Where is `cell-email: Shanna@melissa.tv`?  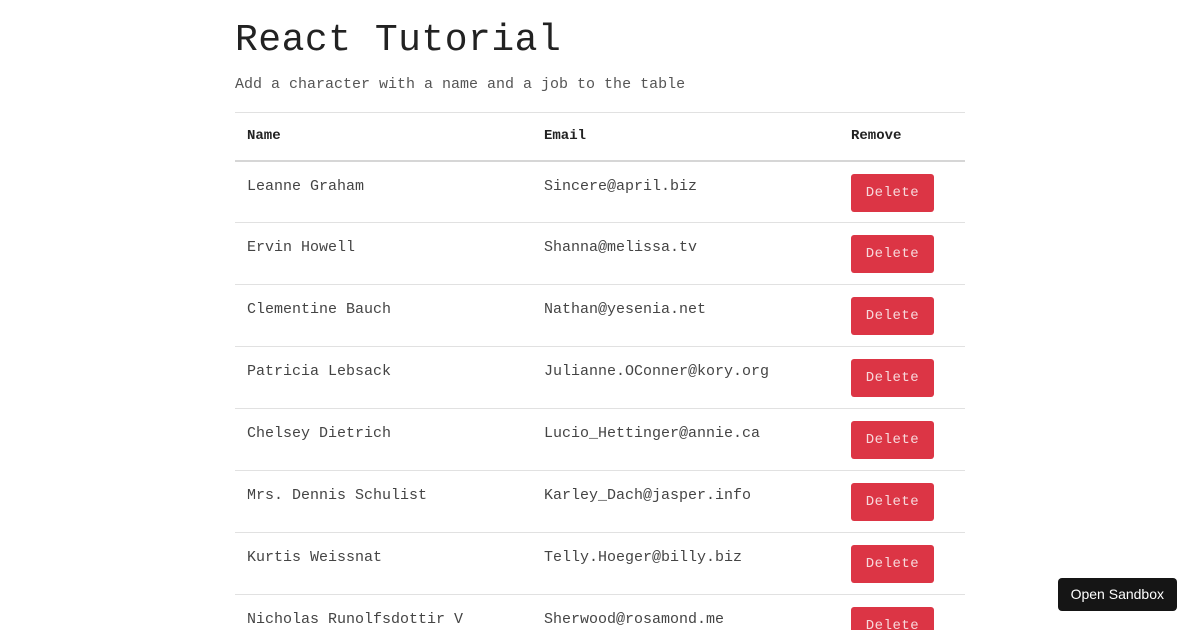
cell-email: Shanna@melissa.tv is located at coordinates (621, 247).